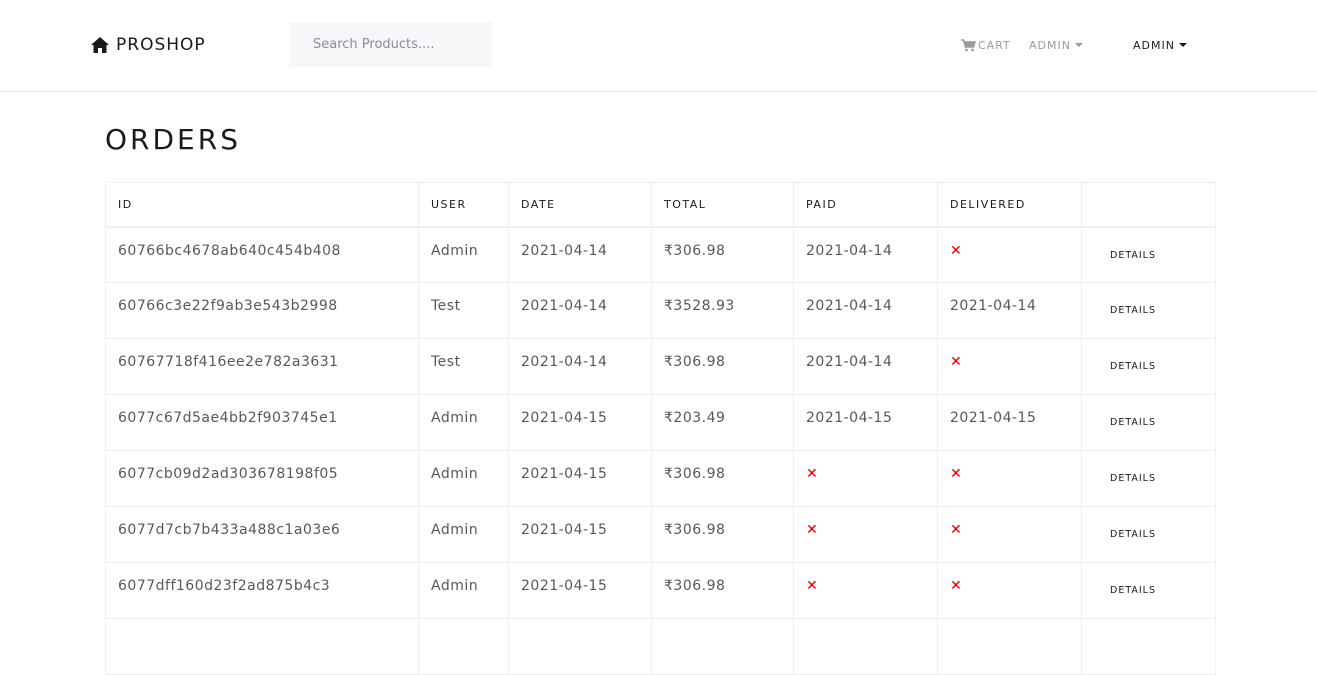 Image resolution: width=1317 pixels, height=675 pixels. I want to click on column-header-total: TOTAL, so click(722, 205).